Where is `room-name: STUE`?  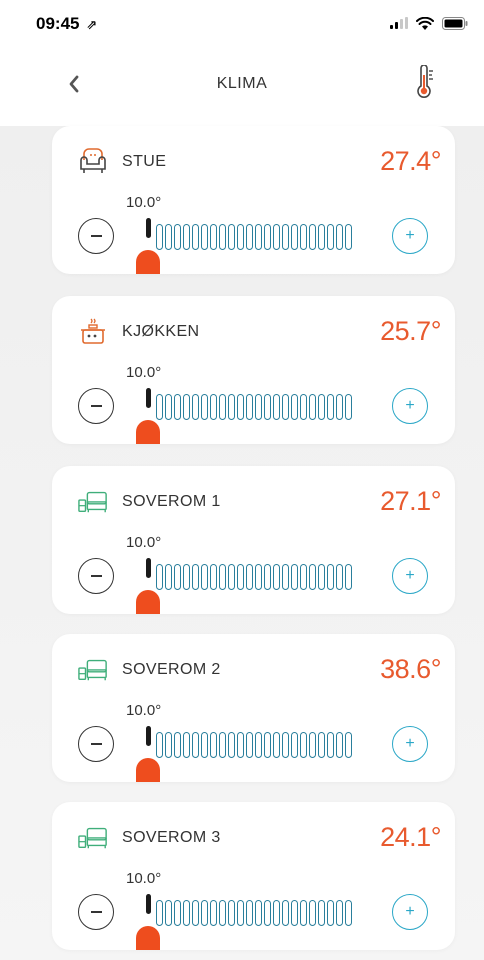 room-name: STUE is located at coordinates (144, 161).